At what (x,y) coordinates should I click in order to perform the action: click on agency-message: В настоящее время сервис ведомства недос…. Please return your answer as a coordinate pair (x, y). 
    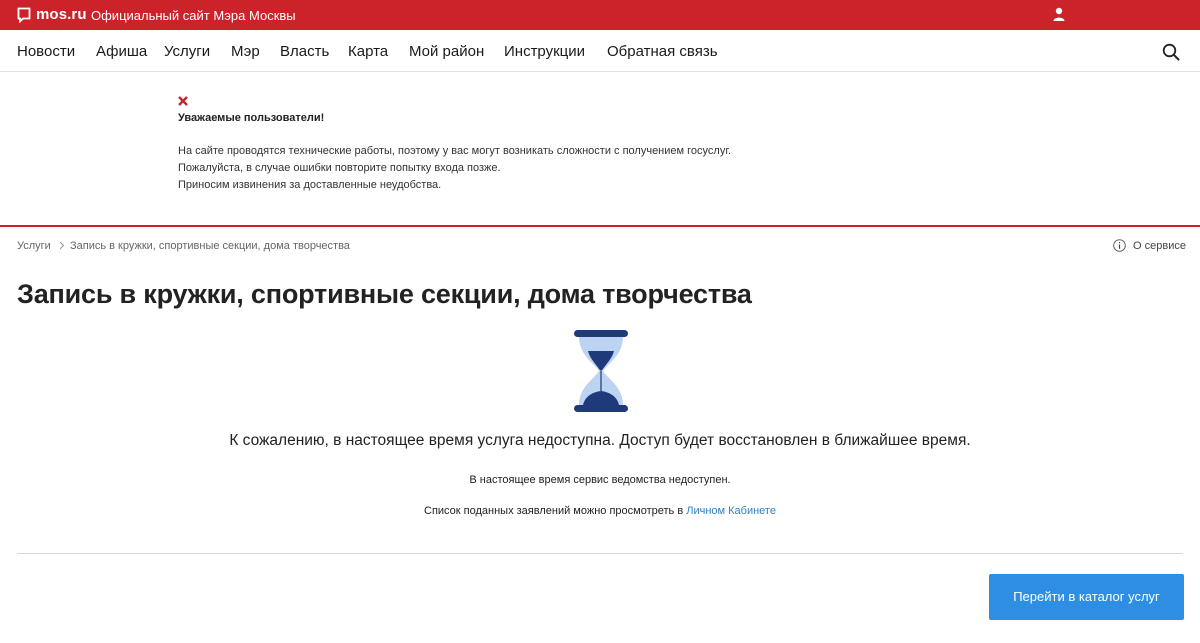
    Looking at the image, I should click on (600, 480).